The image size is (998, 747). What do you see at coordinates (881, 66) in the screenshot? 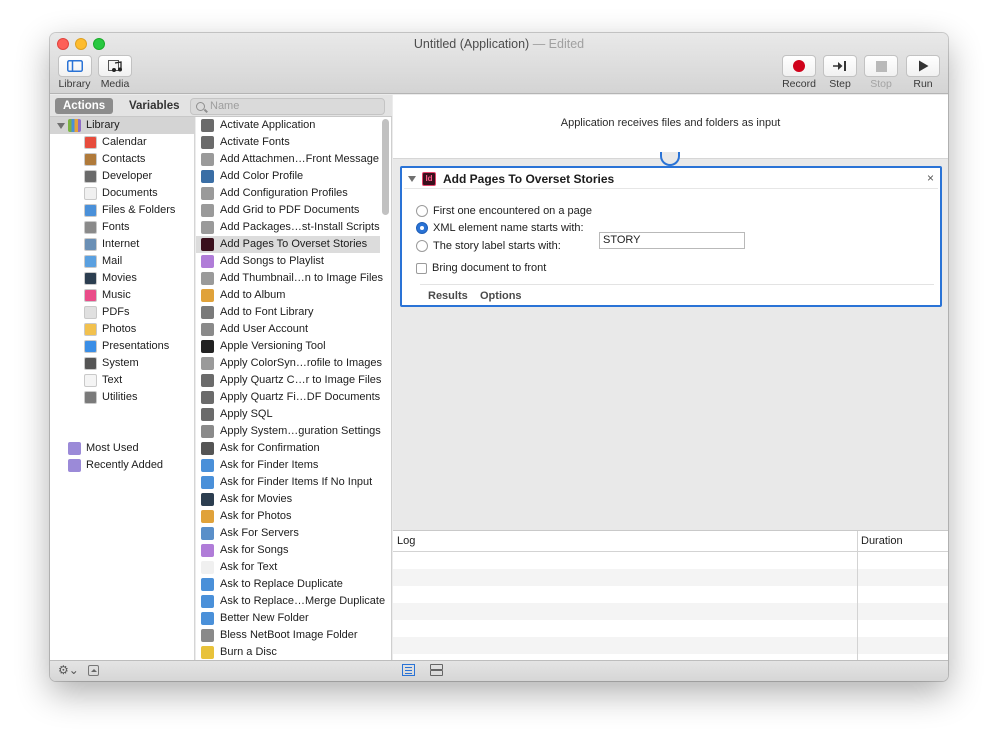
I see `stop-button` at bounding box center [881, 66].